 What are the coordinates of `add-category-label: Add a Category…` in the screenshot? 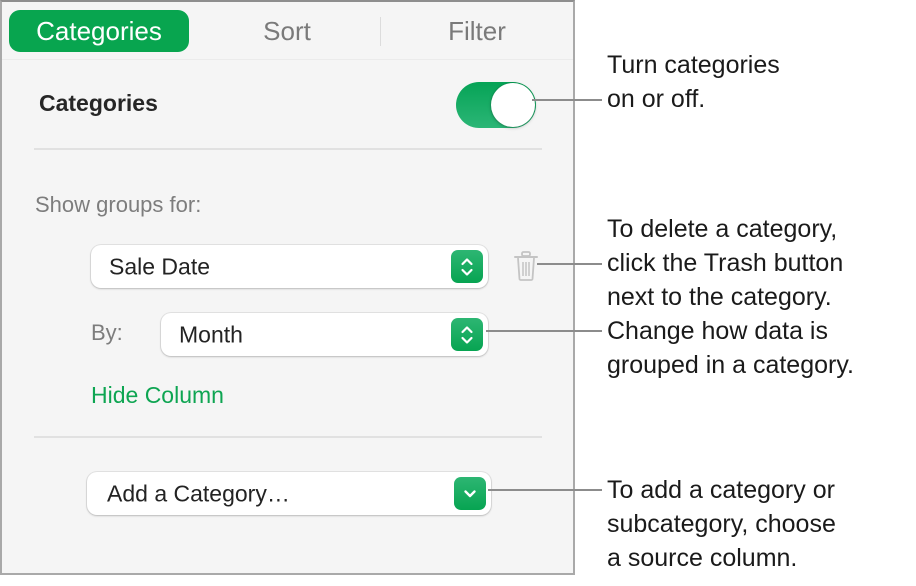 It's located at (198, 493).